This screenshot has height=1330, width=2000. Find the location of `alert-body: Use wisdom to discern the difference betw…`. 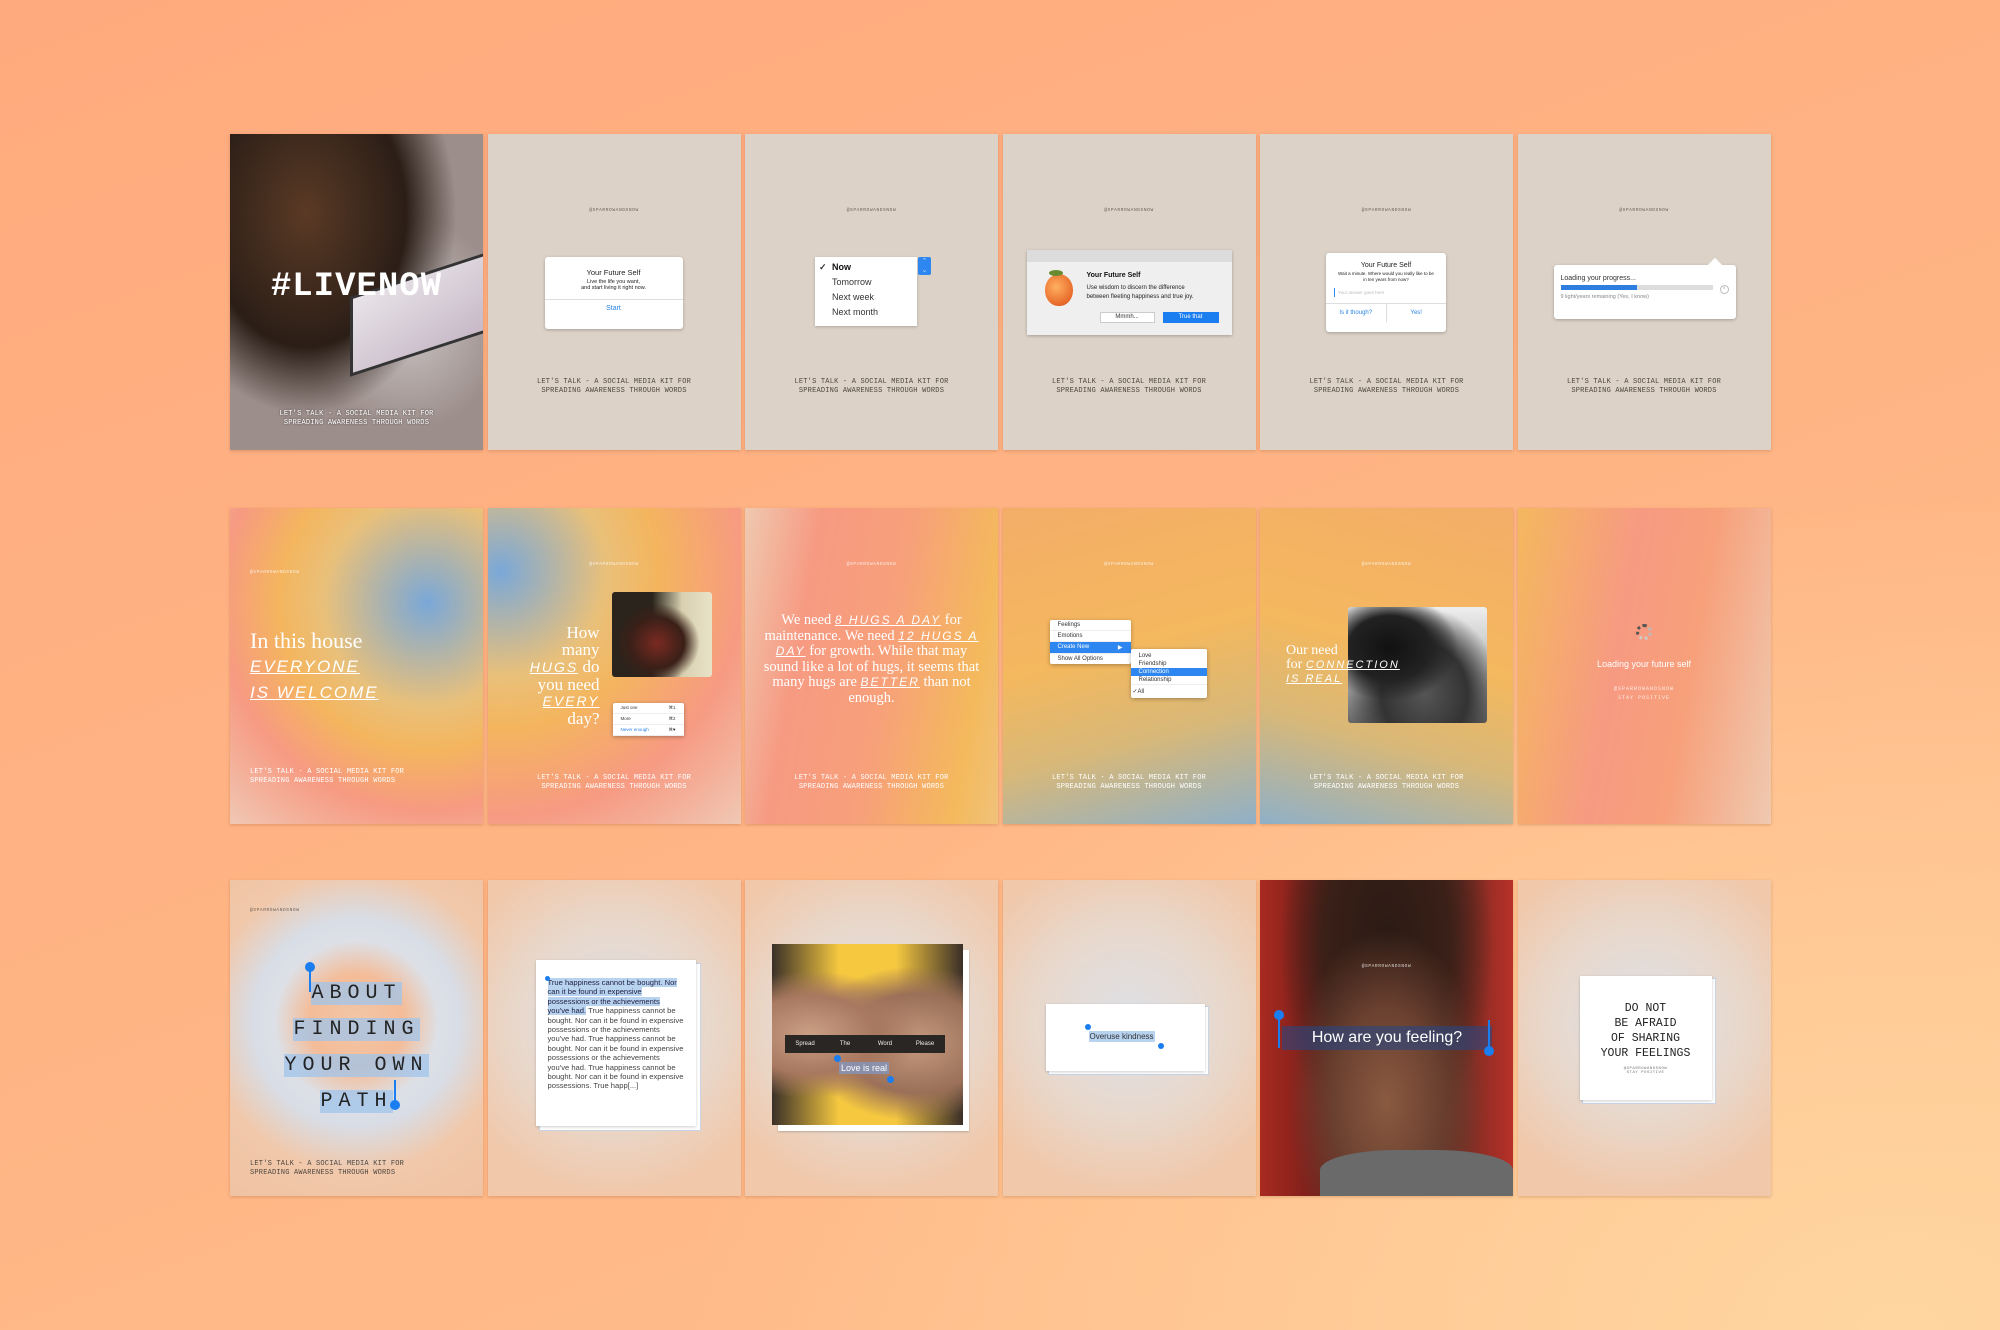

alert-body: Use wisdom to discern the difference betw… is located at coordinates (1140, 293).